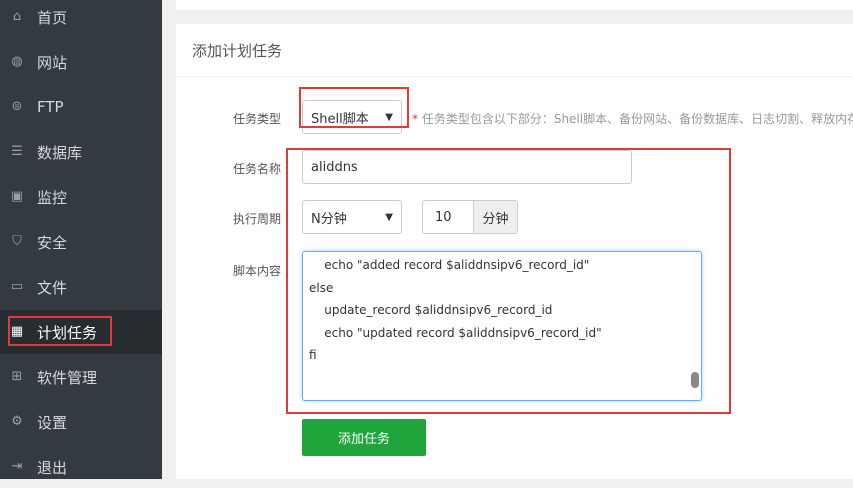 The width and height of the screenshot is (853, 488). I want to click on sidebar-item-monitor: ▣ 监控, so click(81, 197).